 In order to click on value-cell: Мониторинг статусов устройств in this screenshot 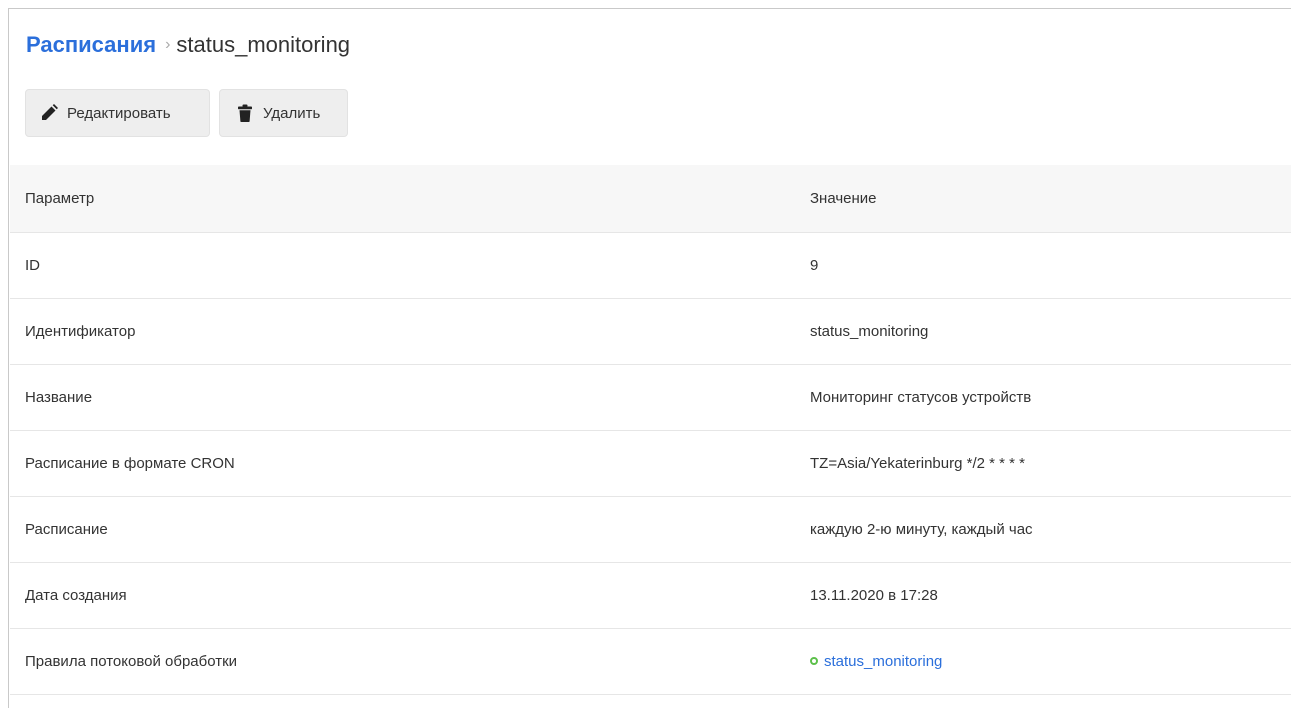, I will do `click(1050, 397)`.